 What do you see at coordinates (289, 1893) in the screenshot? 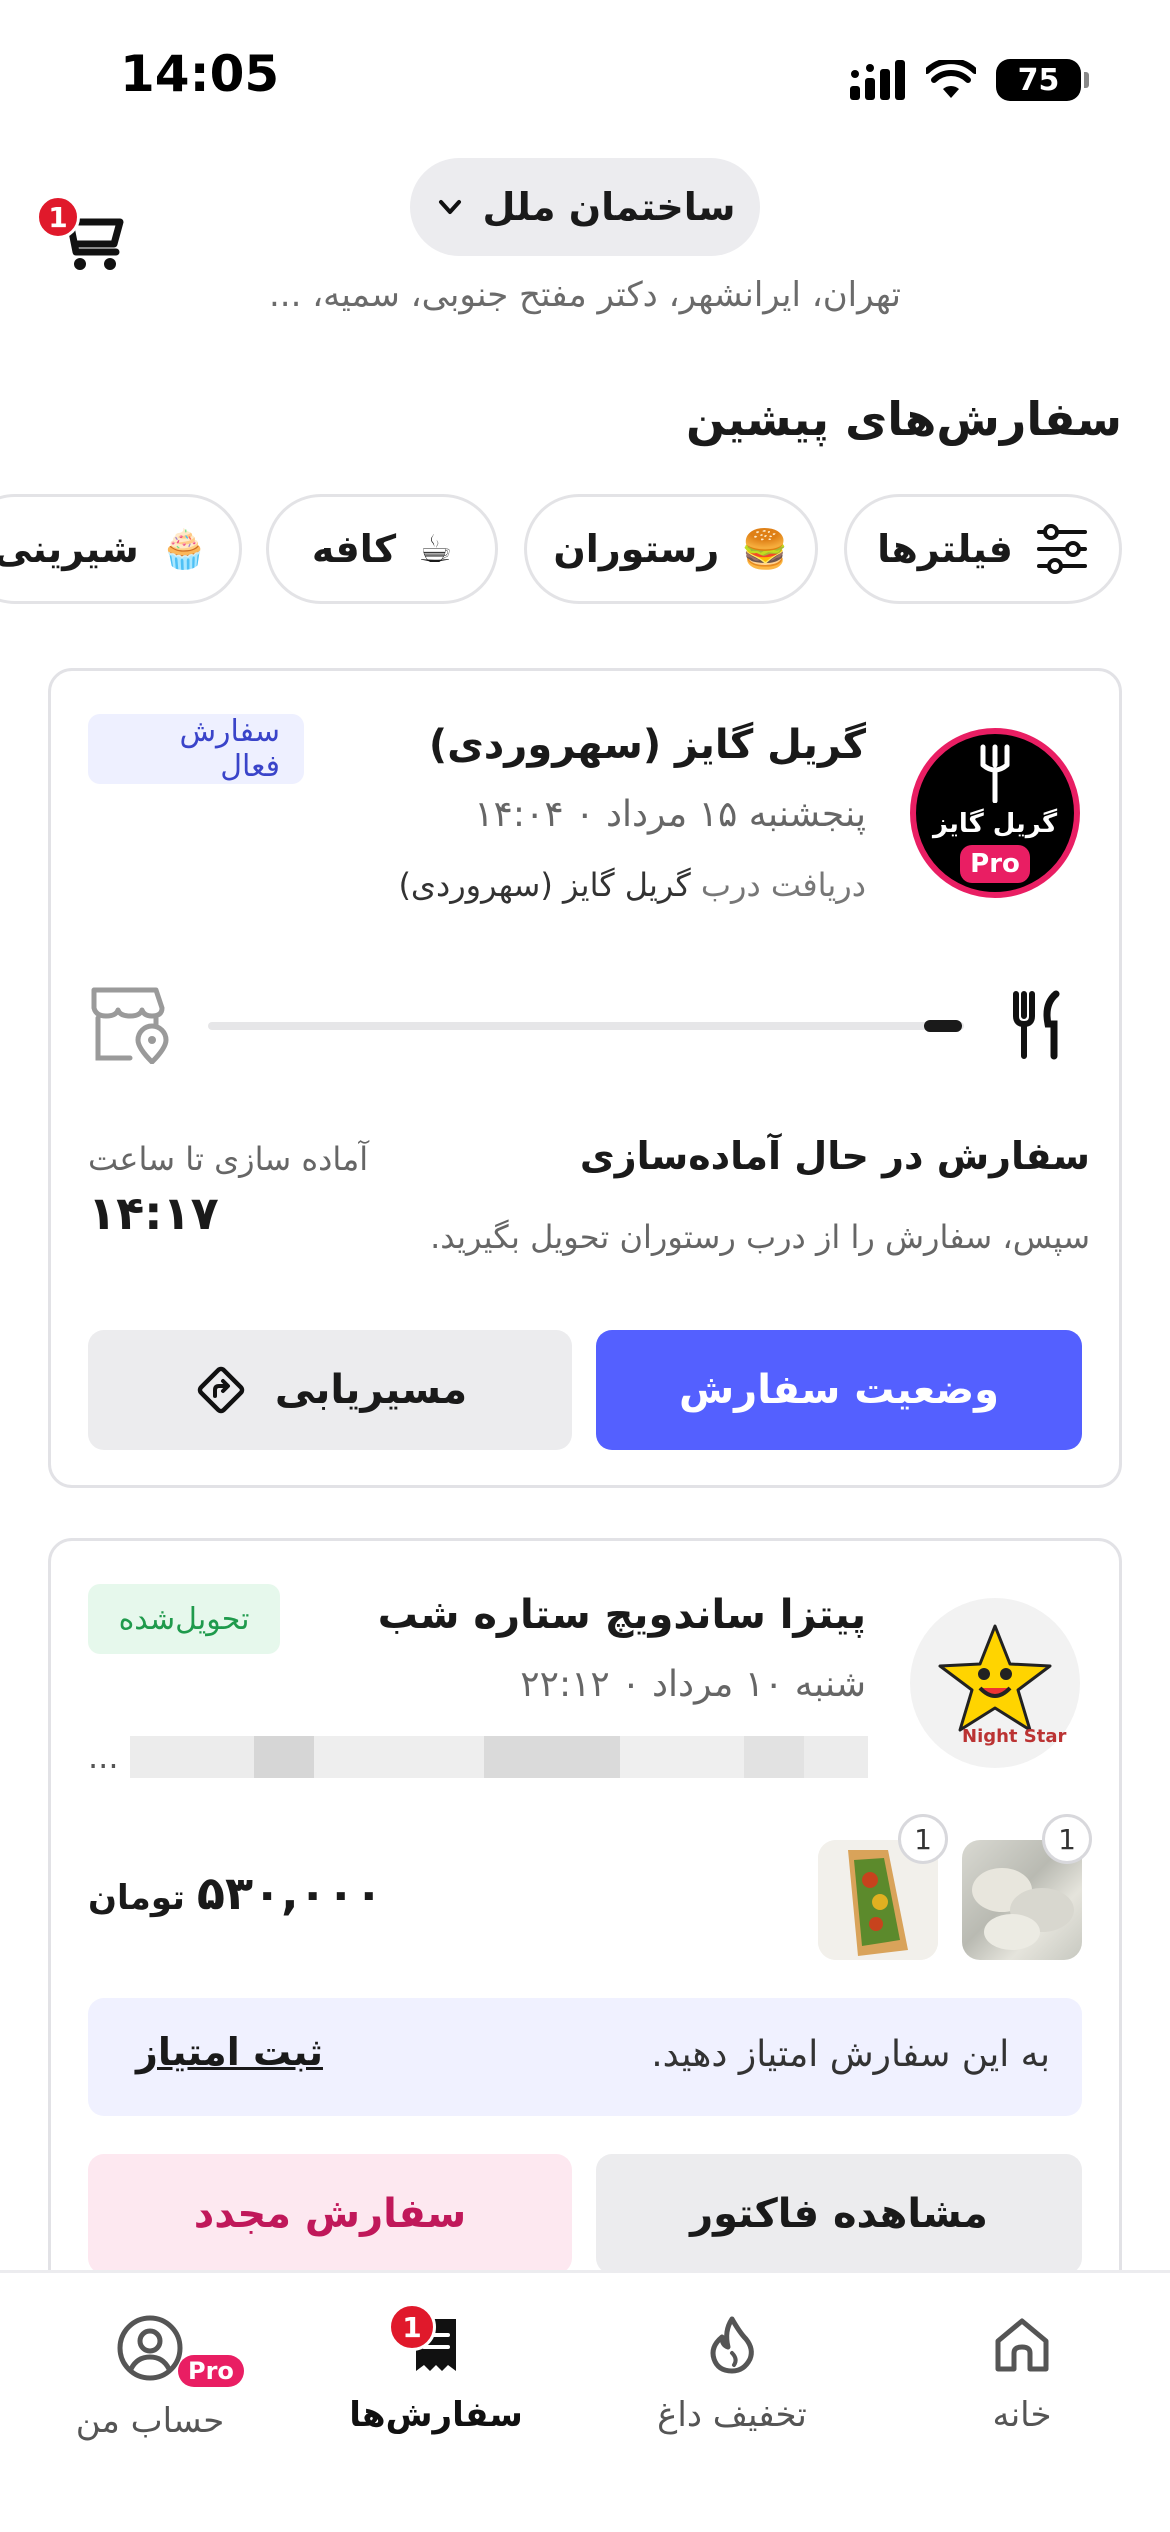
I see `price-amount: ۵۳۰,۰۰۰` at bounding box center [289, 1893].